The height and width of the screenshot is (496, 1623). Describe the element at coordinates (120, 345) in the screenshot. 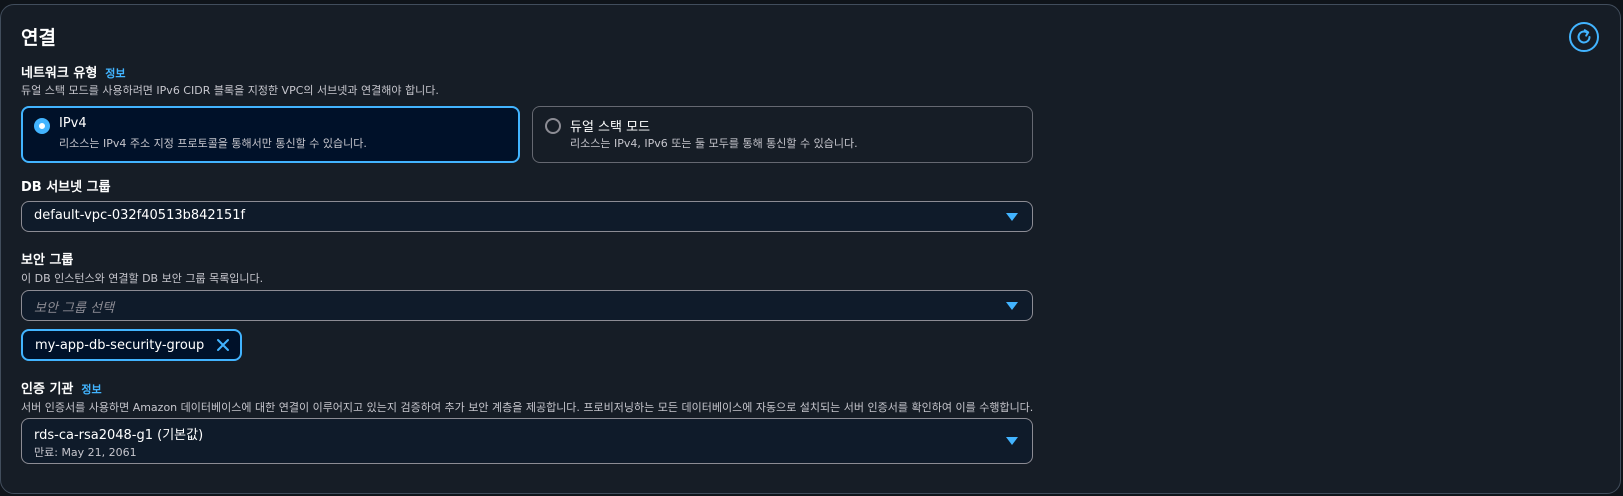

I see `security-group-token-label: my-app-db-security-group` at that location.